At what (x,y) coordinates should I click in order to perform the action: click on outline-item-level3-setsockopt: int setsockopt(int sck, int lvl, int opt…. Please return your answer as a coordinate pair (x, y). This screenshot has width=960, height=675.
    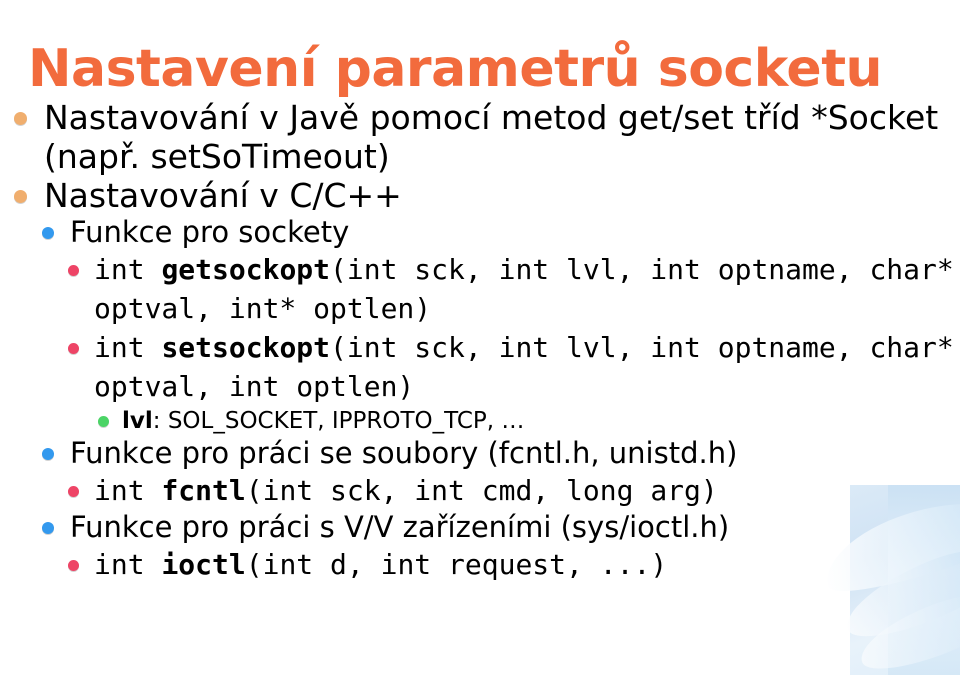
    Looking at the image, I should click on (480, 367).